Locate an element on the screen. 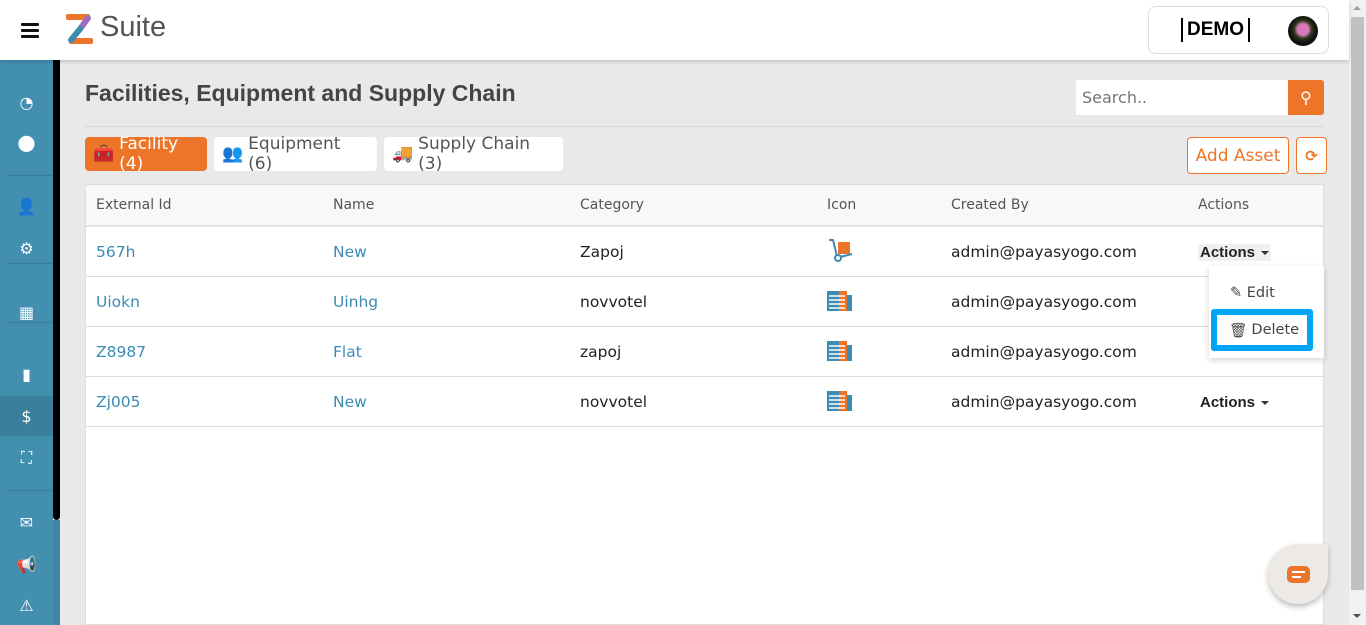 The width and height of the screenshot is (1366, 625). actions-dropdown-menu: ✎ Edit 🗑 Delete is located at coordinates (1266, 312).